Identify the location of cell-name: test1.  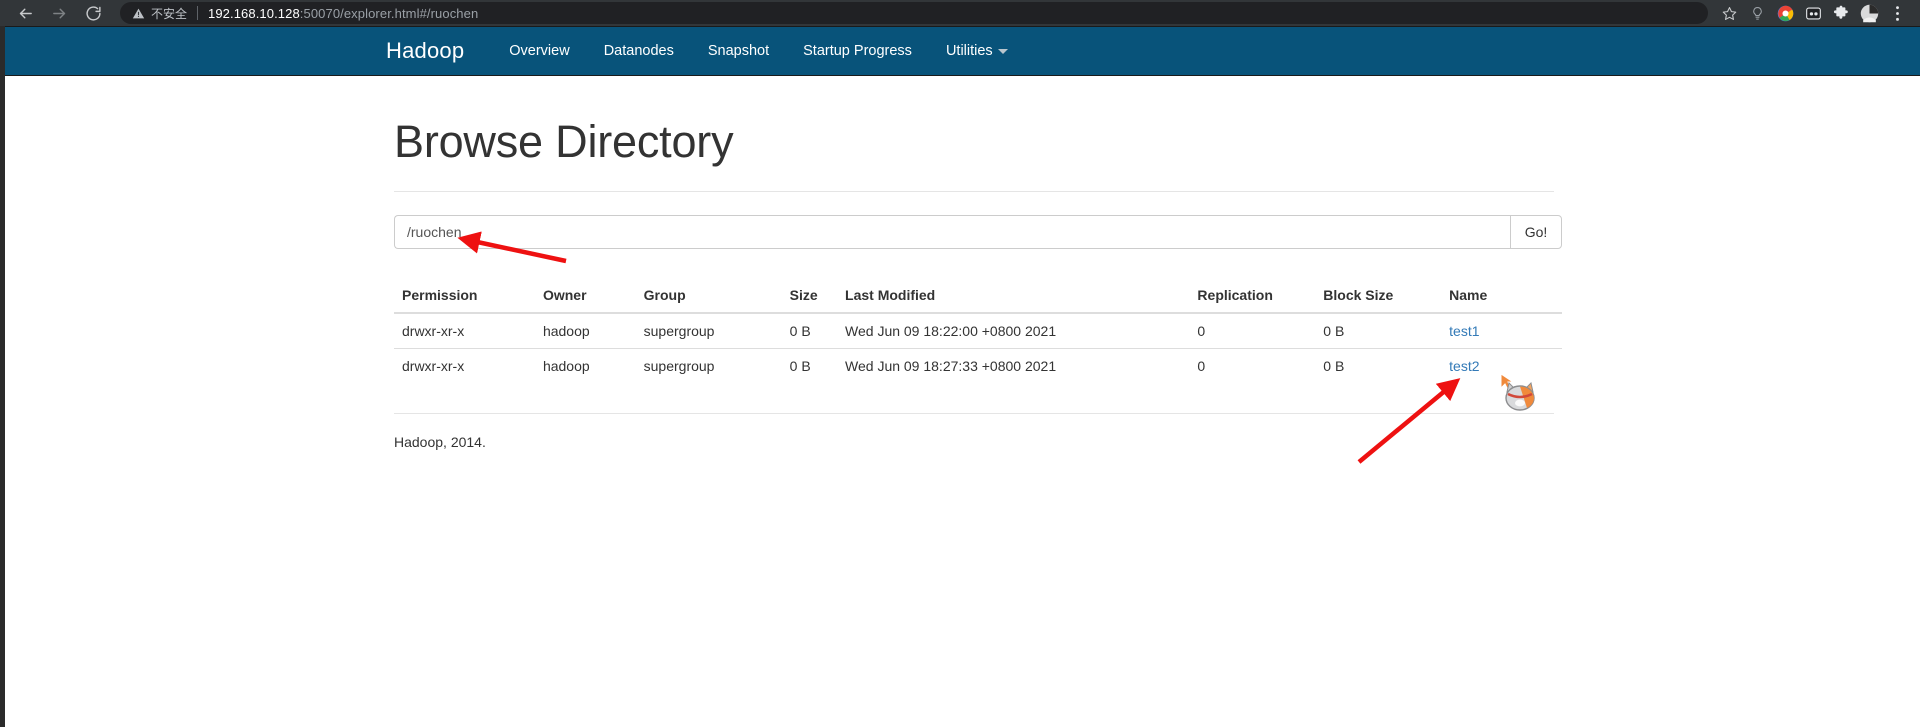
(1501, 331).